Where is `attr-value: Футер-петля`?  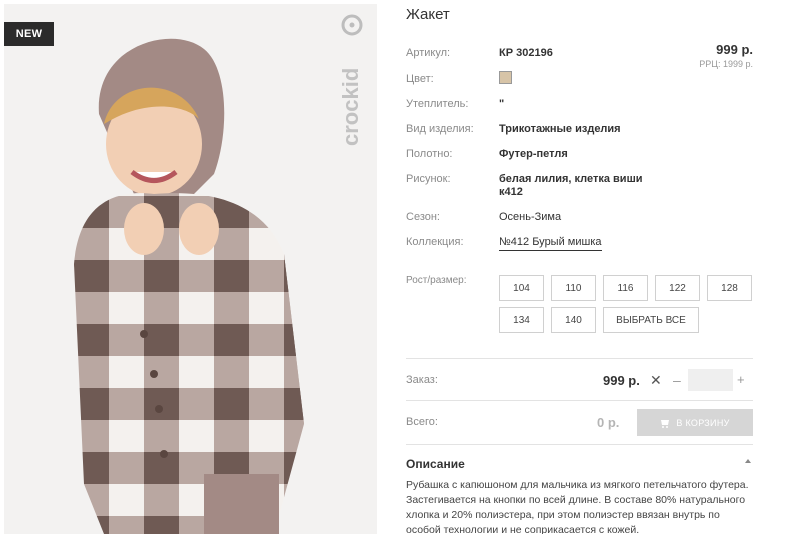
attr-value: Футер-петля is located at coordinates (533, 154).